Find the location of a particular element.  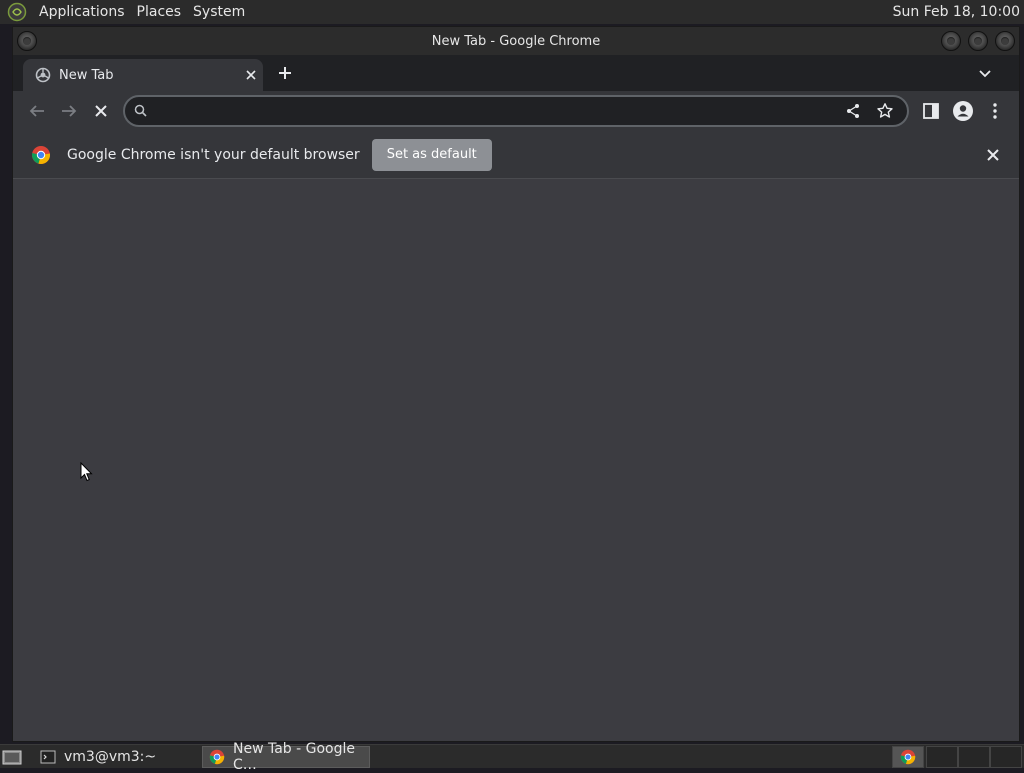

search-icon is located at coordinates (141, 111).